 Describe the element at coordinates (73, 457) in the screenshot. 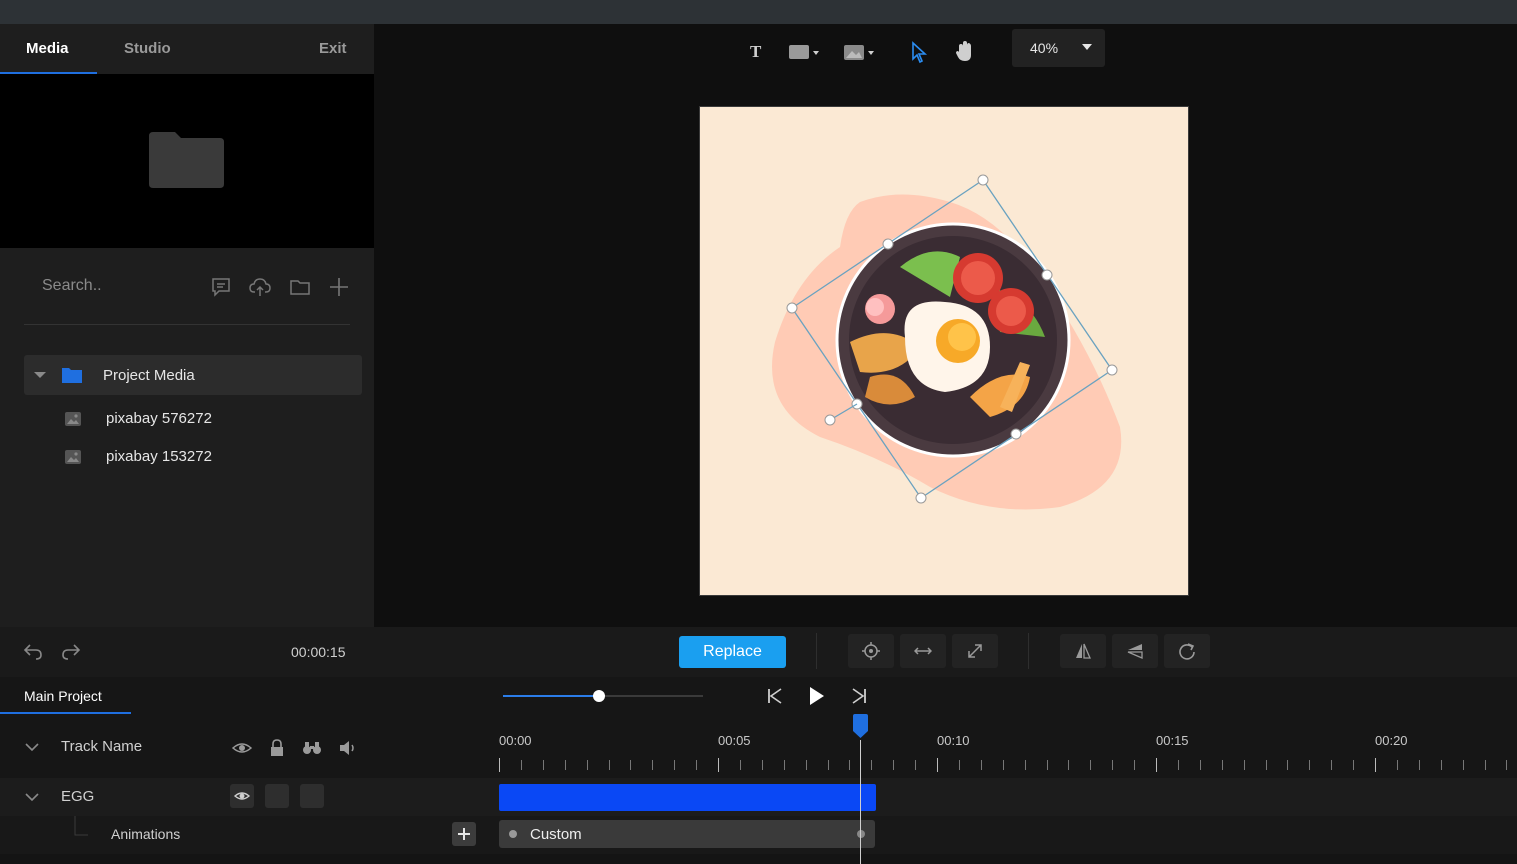

I see `image-icon` at that location.